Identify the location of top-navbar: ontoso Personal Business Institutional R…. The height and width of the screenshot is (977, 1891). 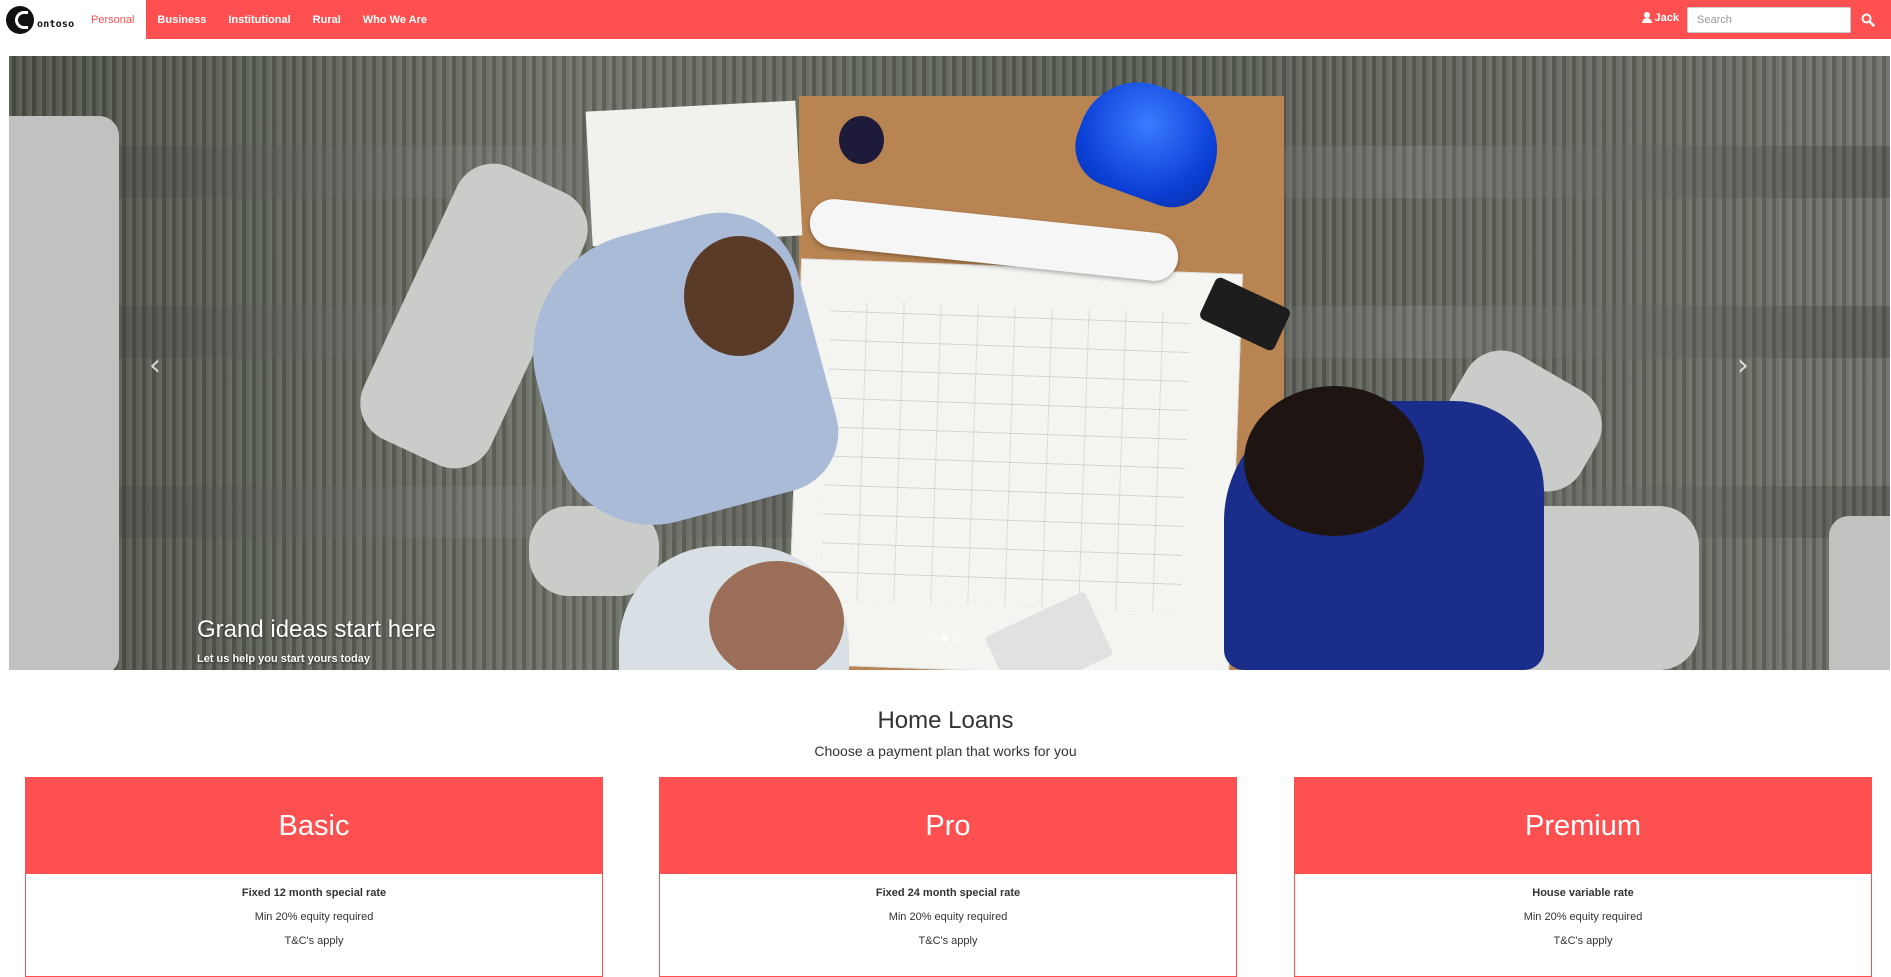
(945, 19).